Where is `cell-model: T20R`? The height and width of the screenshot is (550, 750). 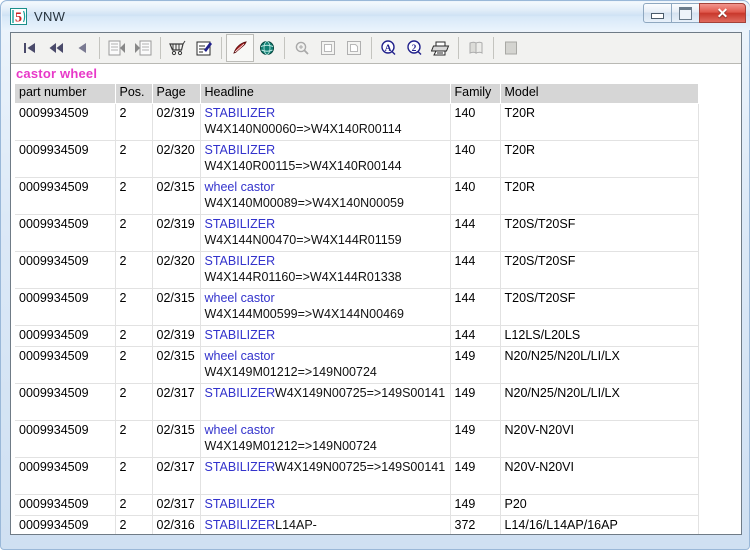 cell-model: T20R is located at coordinates (599, 122).